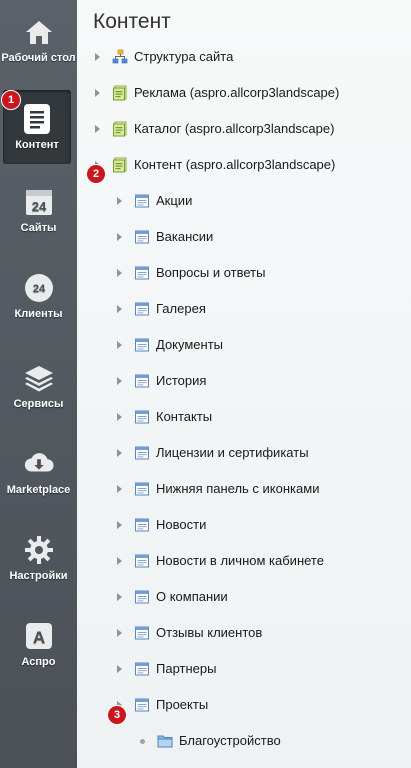 This screenshot has width=411, height=768. What do you see at coordinates (210, 273) in the screenshot?
I see `tree-item-label: Вопросы и ответы` at bounding box center [210, 273].